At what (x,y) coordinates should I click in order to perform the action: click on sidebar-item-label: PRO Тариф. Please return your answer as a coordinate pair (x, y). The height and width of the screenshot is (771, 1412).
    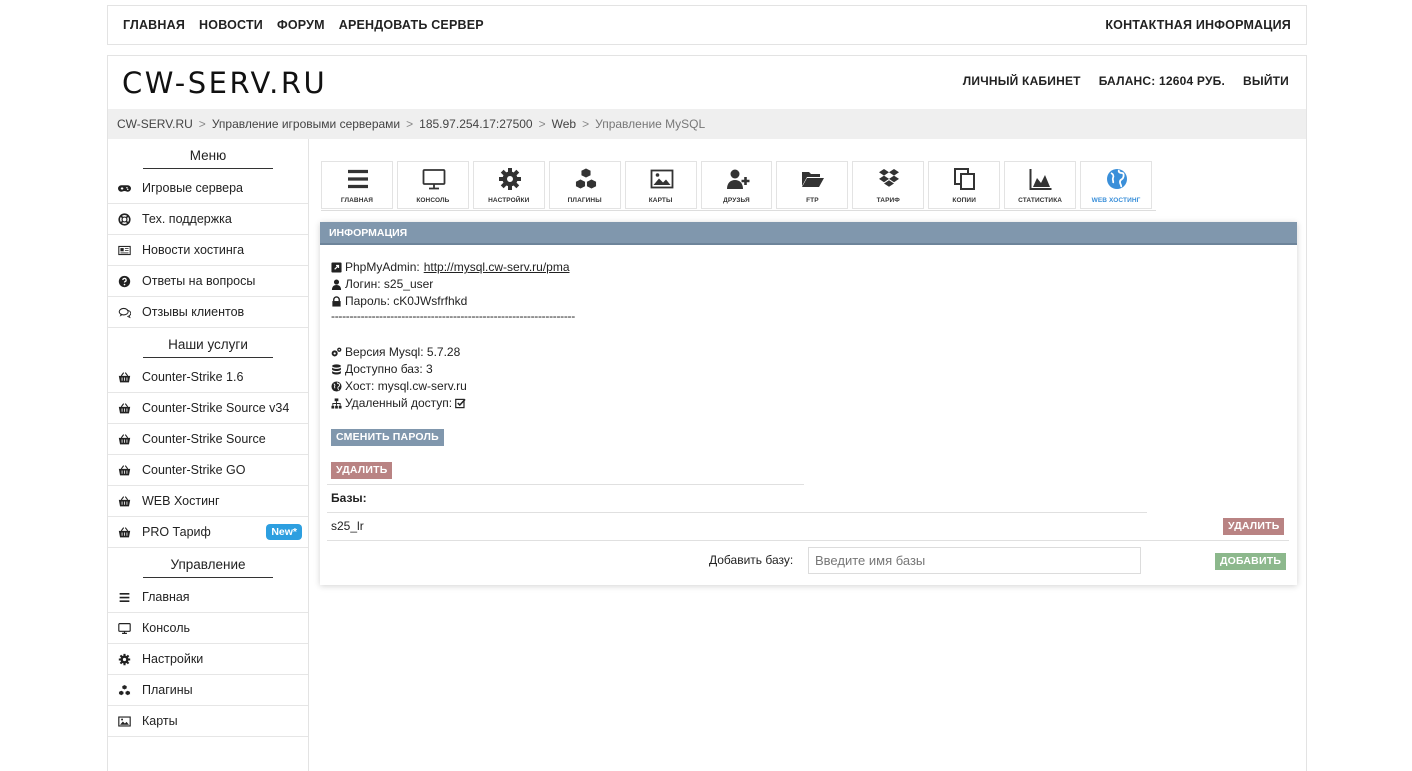
    Looking at the image, I should click on (176, 532).